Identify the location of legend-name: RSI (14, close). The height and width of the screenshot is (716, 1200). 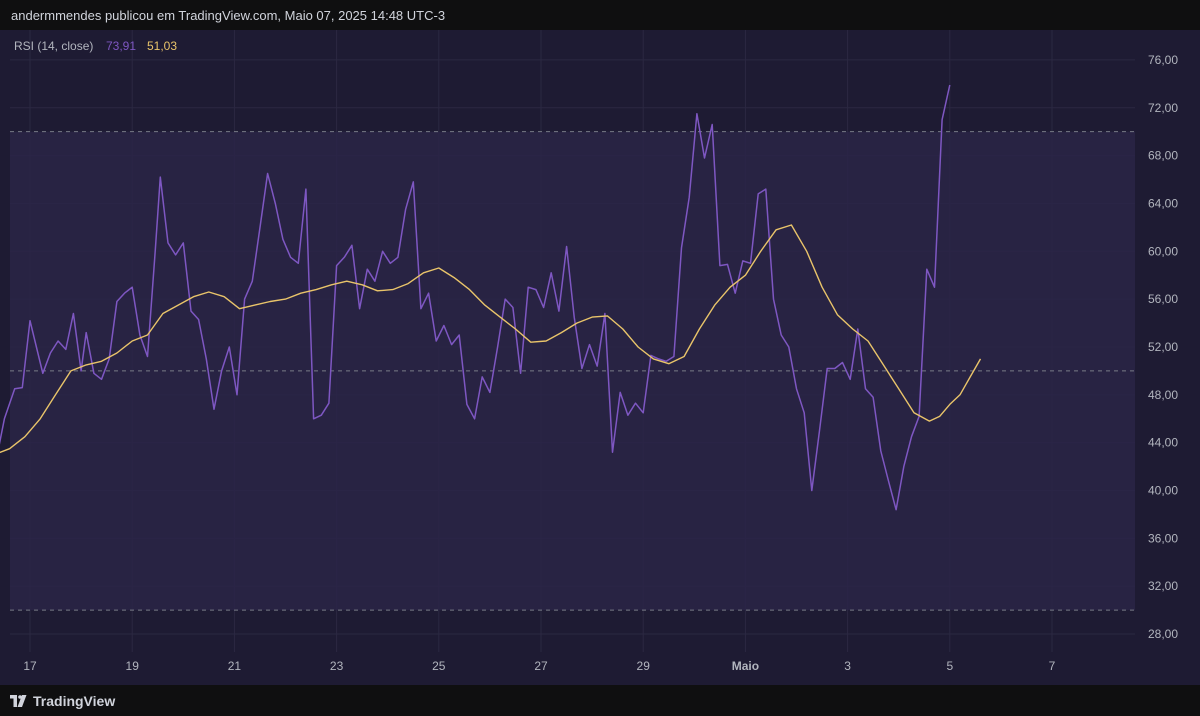
(53, 46).